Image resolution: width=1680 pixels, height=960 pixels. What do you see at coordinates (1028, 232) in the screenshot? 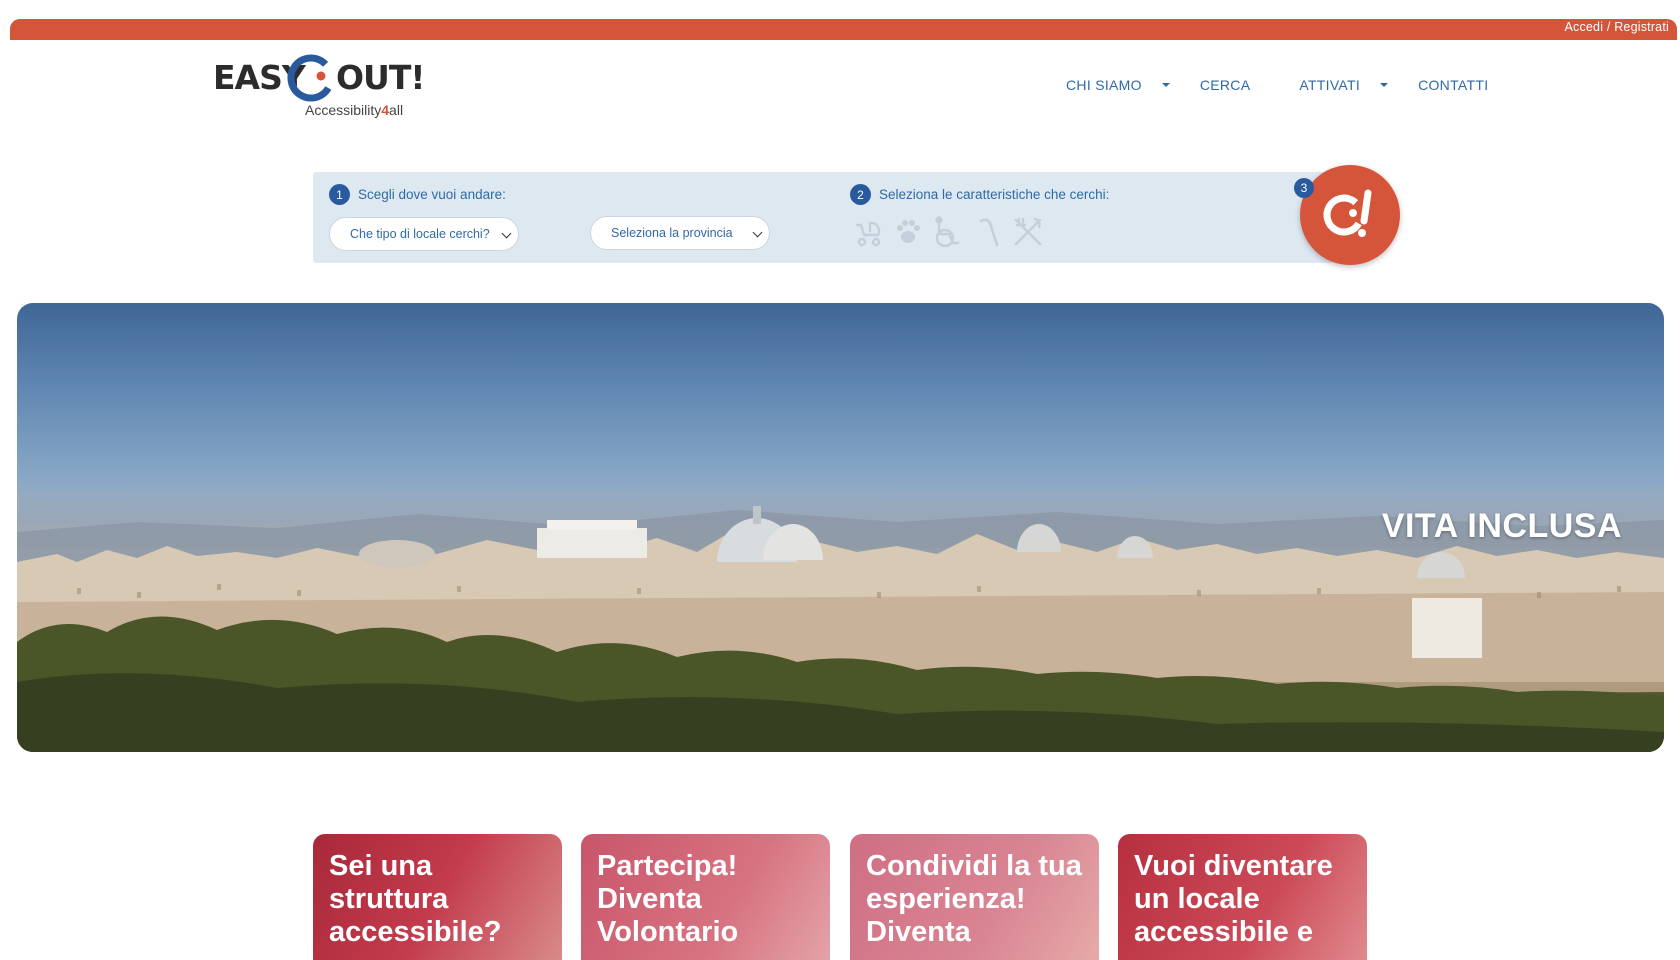
I see `fork-knife-icon` at bounding box center [1028, 232].